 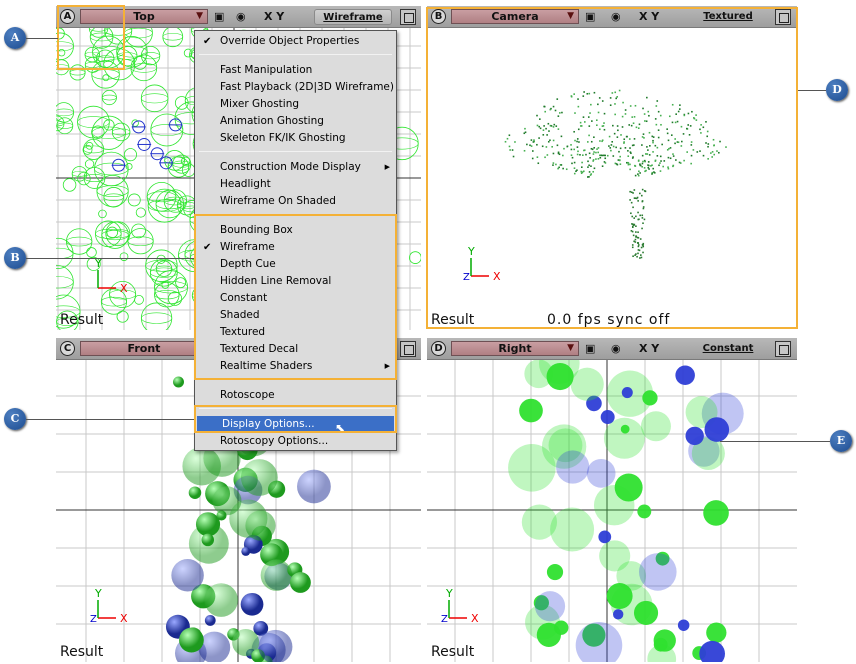 I want to click on viewport-header: D Right ▼ ▣ ◉ X Y Constant, so click(x=612, y=349).